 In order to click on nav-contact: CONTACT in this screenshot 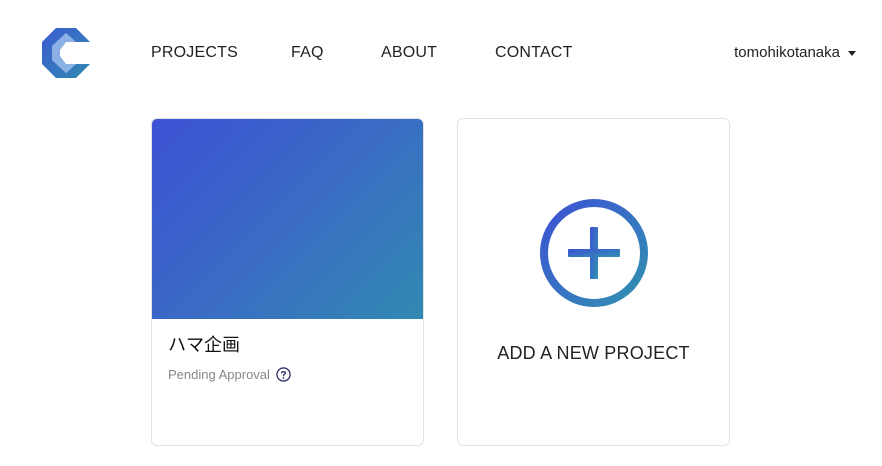, I will do `click(534, 53)`.